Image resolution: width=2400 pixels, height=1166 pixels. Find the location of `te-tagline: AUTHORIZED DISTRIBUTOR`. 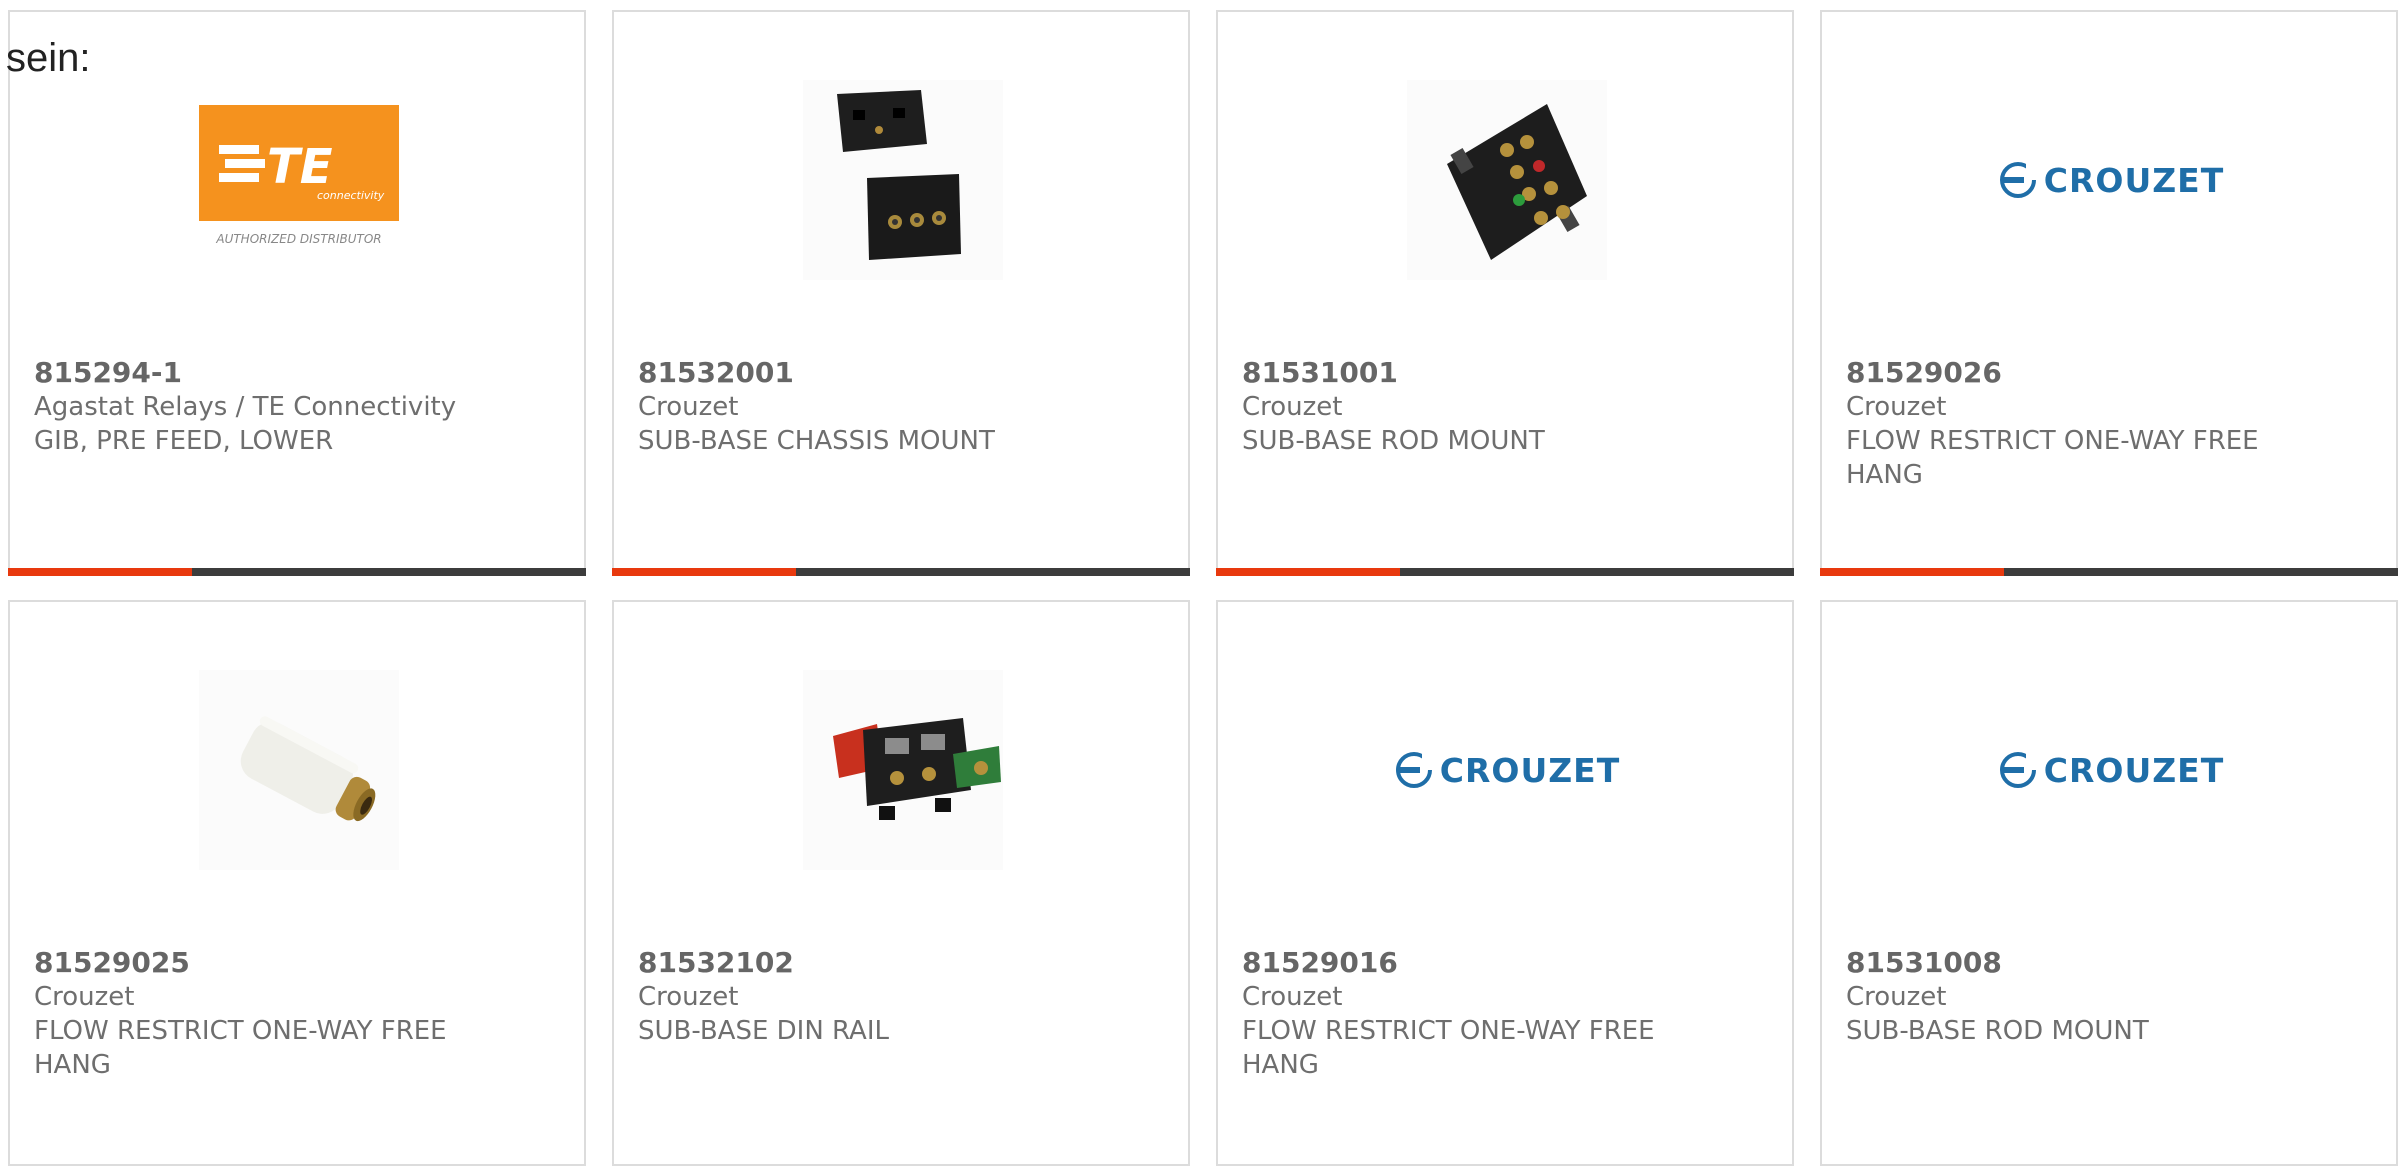

te-tagline: AUTHORIZED DISTRIBUTOR is located at coordinates (298, 239).